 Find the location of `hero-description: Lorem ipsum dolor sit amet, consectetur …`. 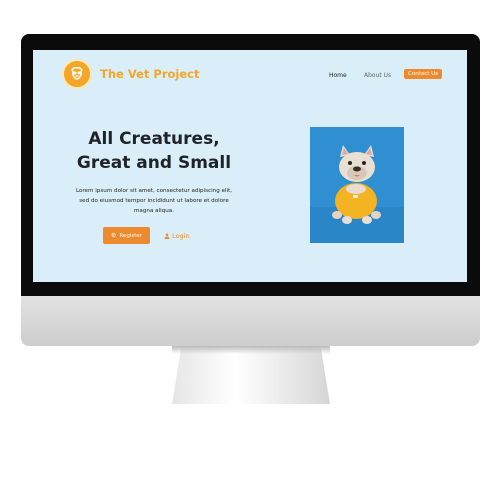

hero-description: Lorem ipsum dolor sit amet, consectetur … is located at coordinates (154, 201).